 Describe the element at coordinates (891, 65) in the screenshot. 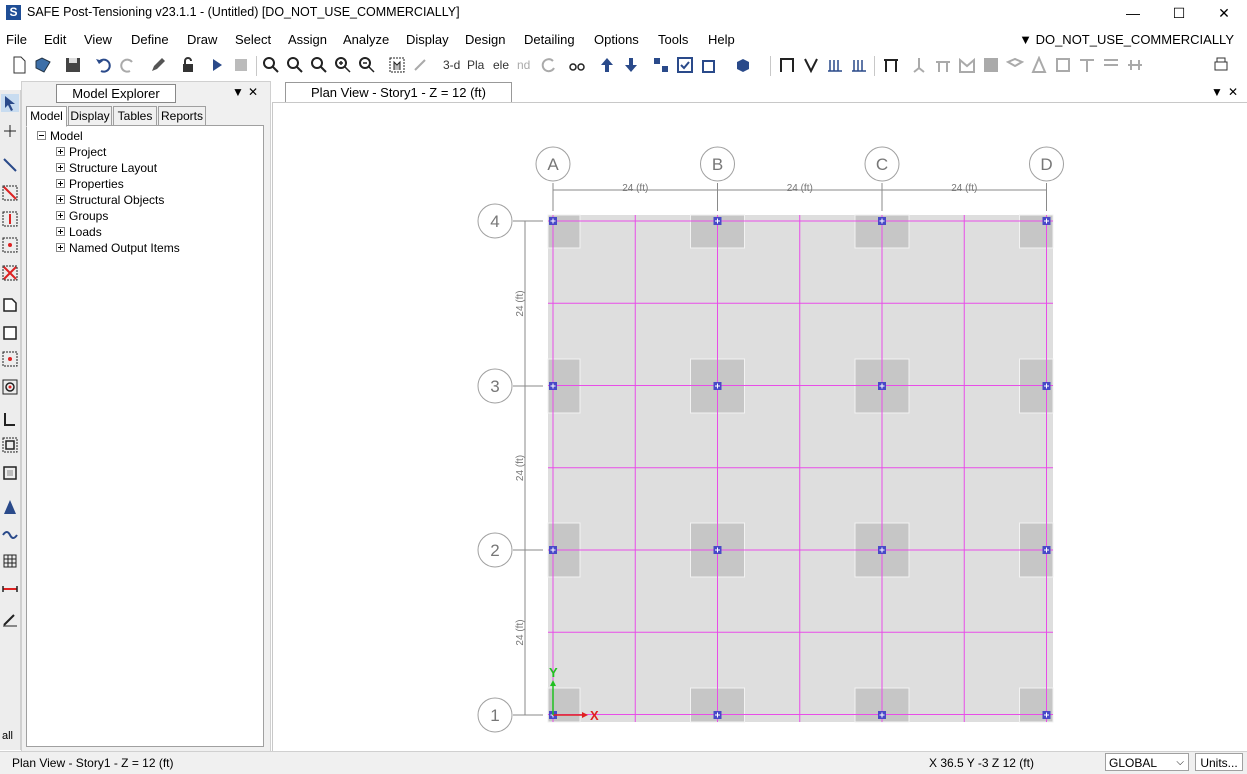

I see `draw-wall-icon` at that location.